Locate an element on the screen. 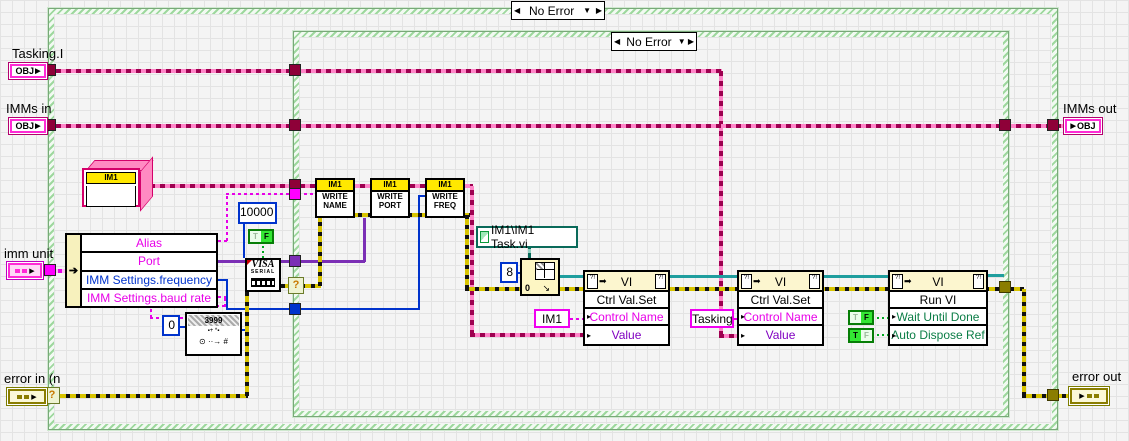  unbundle-field-frequency: IMM Settings.frequency is located at coordinates (149, 279).